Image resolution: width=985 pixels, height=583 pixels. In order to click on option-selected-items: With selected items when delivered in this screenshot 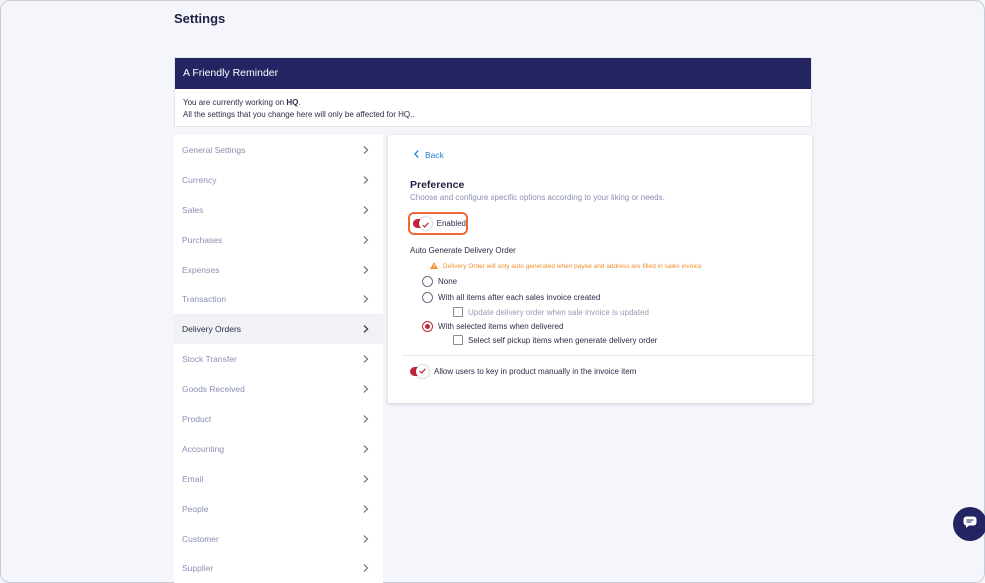, I will do `click(492, 326)`.